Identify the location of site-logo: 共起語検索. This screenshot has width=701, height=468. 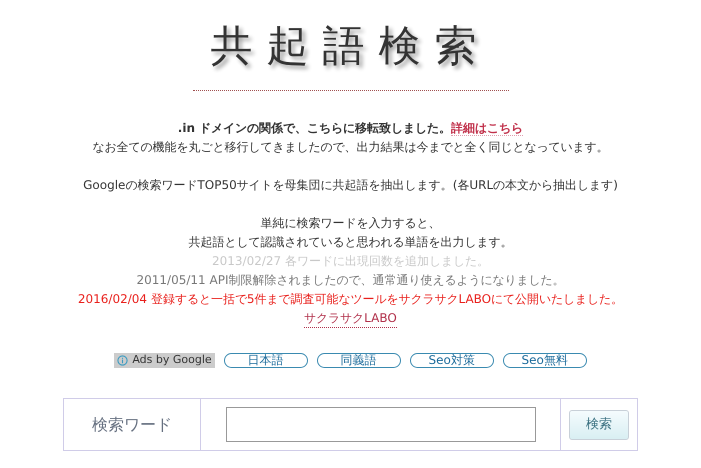
(350, 46).